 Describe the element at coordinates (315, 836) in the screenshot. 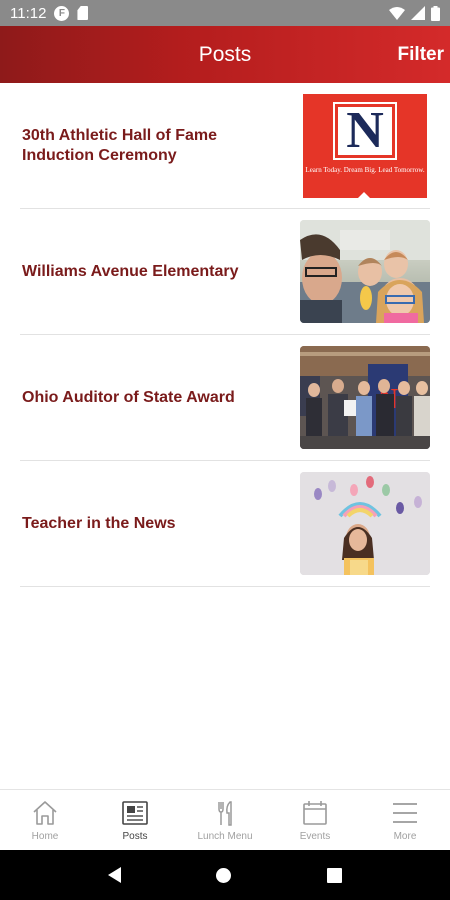

I see `nav-label: Events` at that location.